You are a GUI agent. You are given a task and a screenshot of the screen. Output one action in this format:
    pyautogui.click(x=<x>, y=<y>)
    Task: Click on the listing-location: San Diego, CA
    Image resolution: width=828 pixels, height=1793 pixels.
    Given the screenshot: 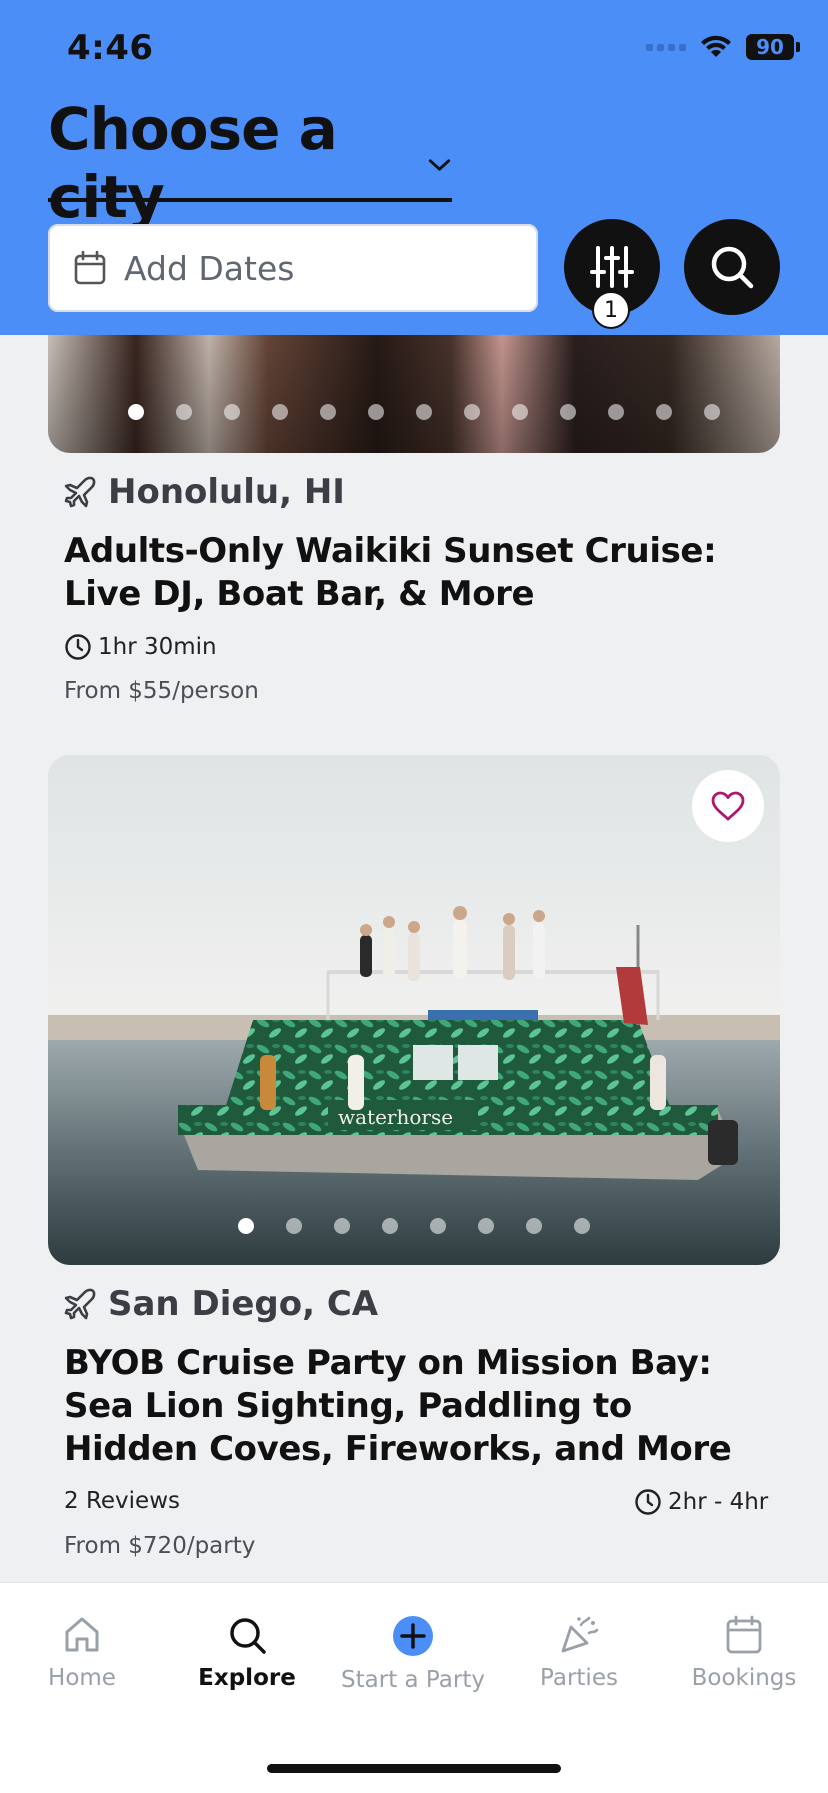 What is the action you would take?
    pyautogui.click(x=221, y=1304)
    